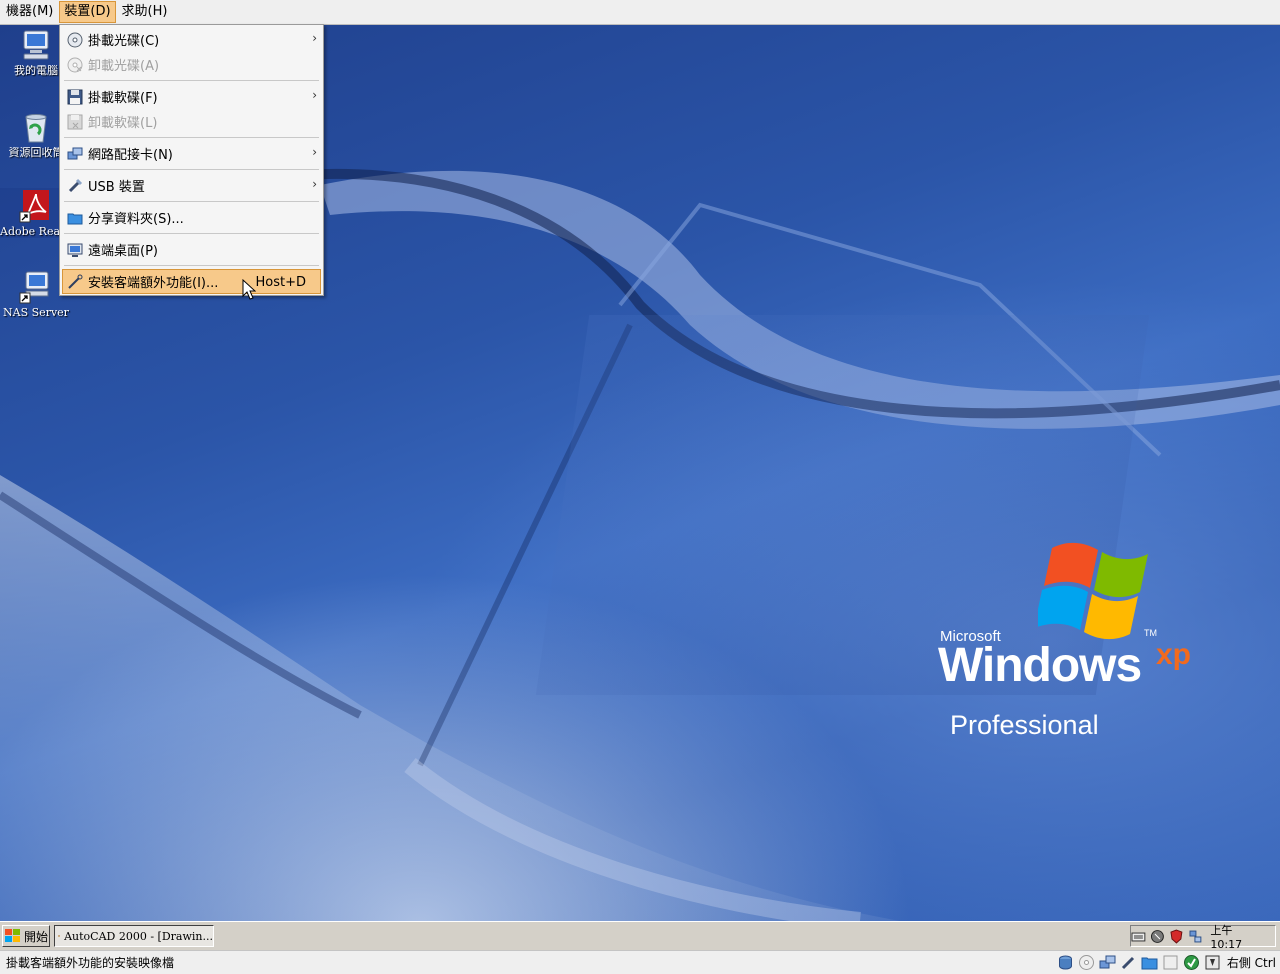  Describe the element at coordinates (1150, 633) in the screenshot. I see `logo-tm: TM` at that location.